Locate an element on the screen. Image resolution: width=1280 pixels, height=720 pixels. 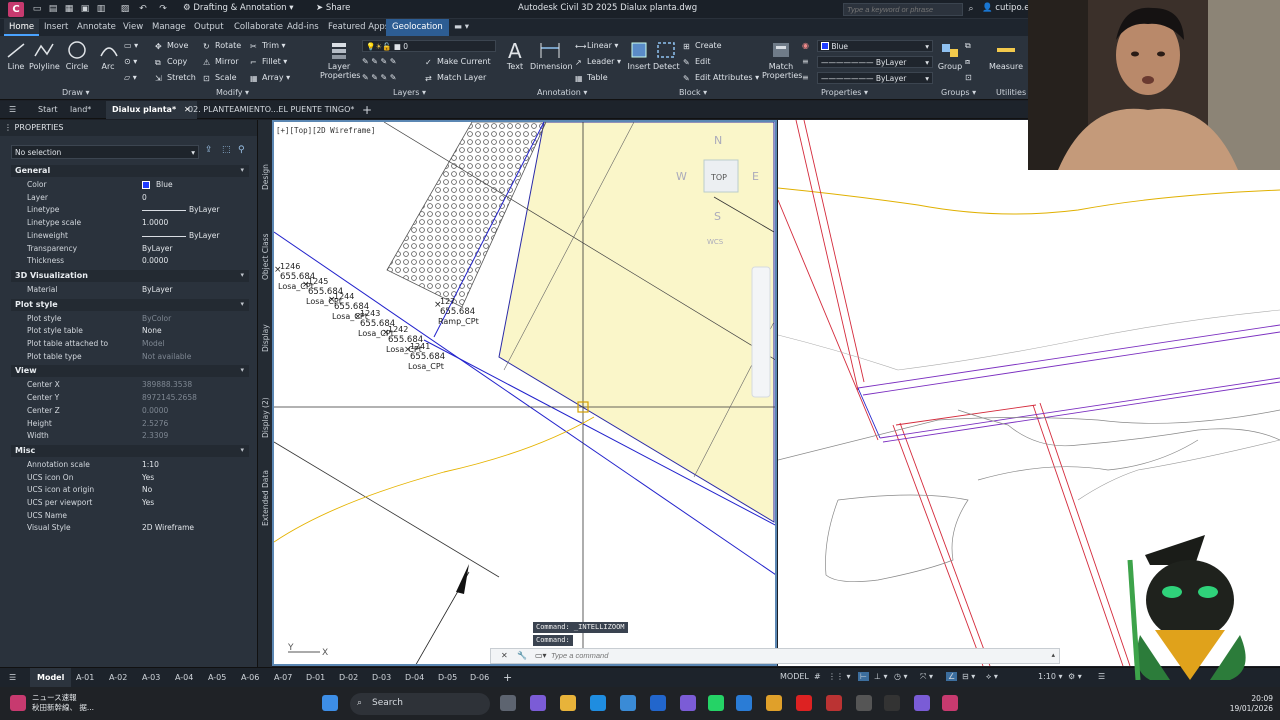
edit-block-button: ✎ Edit is located at coordinates (697, 62).